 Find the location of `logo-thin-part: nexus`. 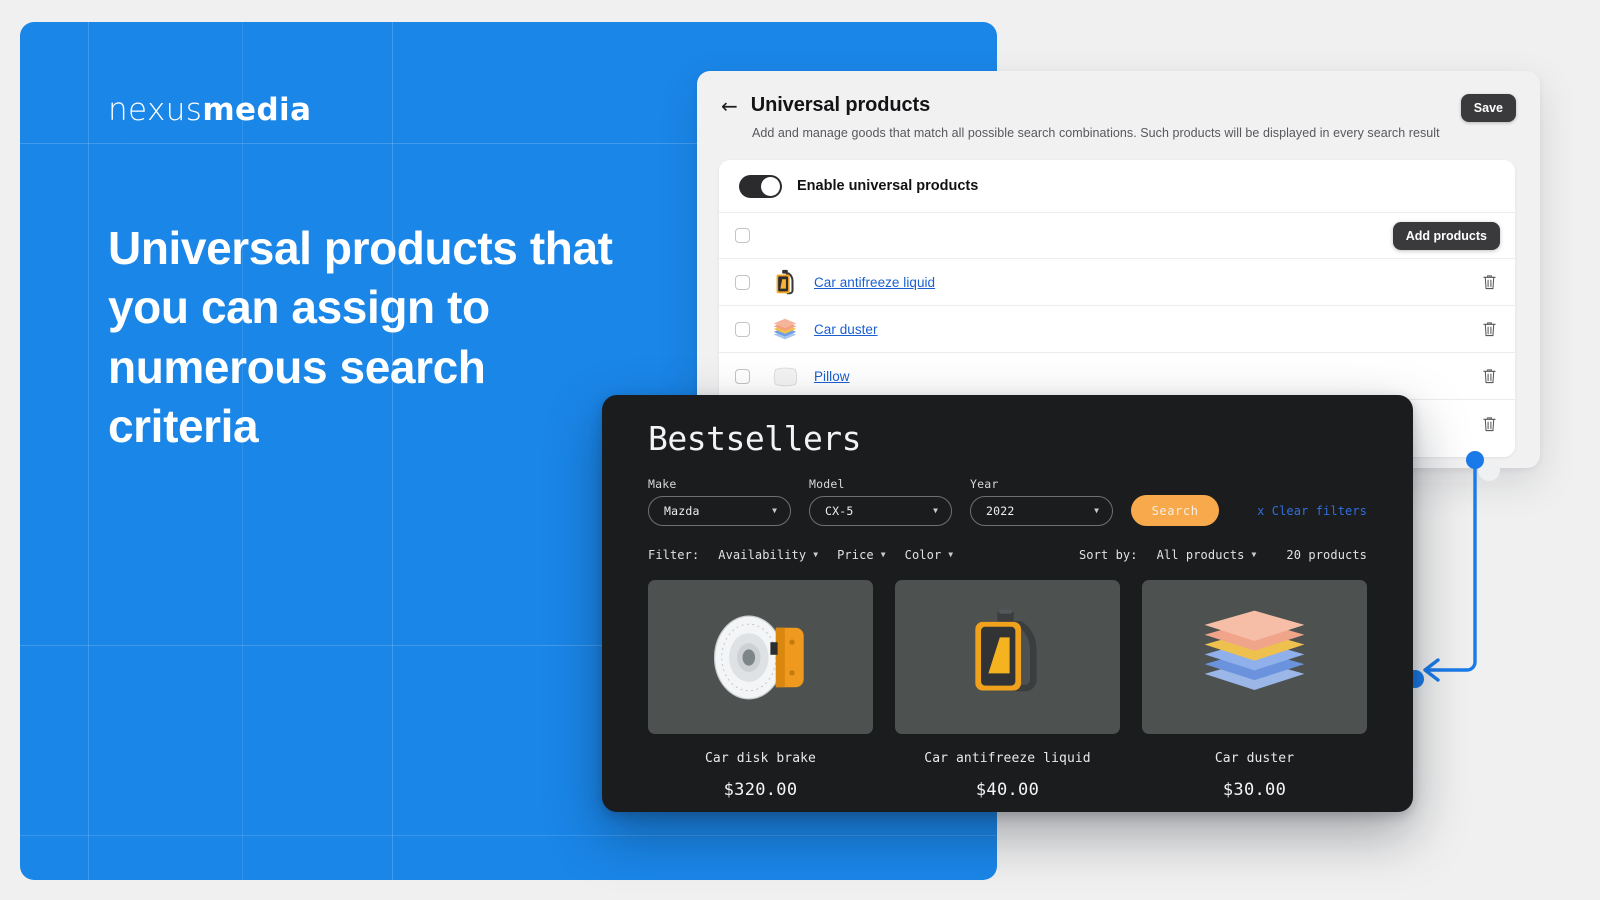

logo-thin-part: nexus is located at coordinates (155, 110).